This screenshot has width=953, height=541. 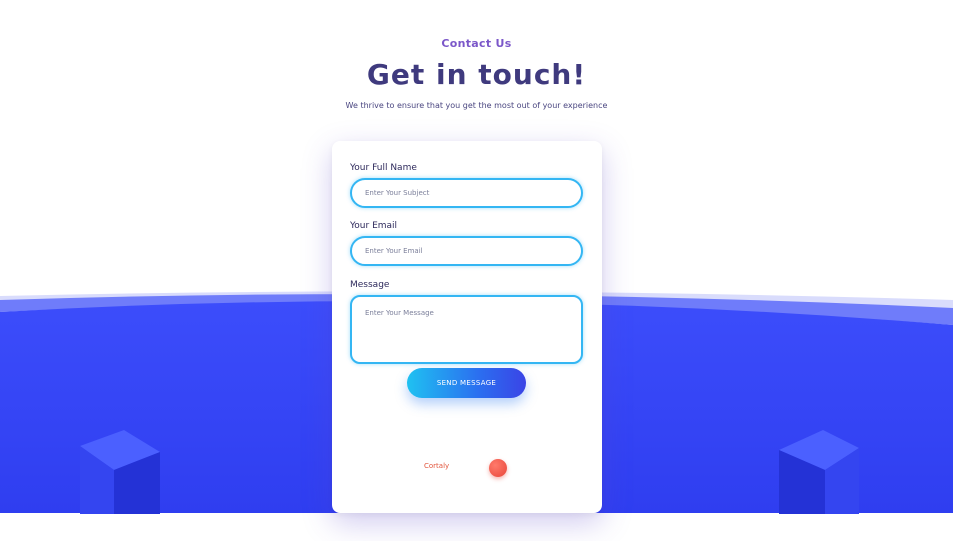 What do you see at coordinates (476, 43) in the screenshot?
I see `section-eyebrow: Contact Us` at bounding box center [476, 43].